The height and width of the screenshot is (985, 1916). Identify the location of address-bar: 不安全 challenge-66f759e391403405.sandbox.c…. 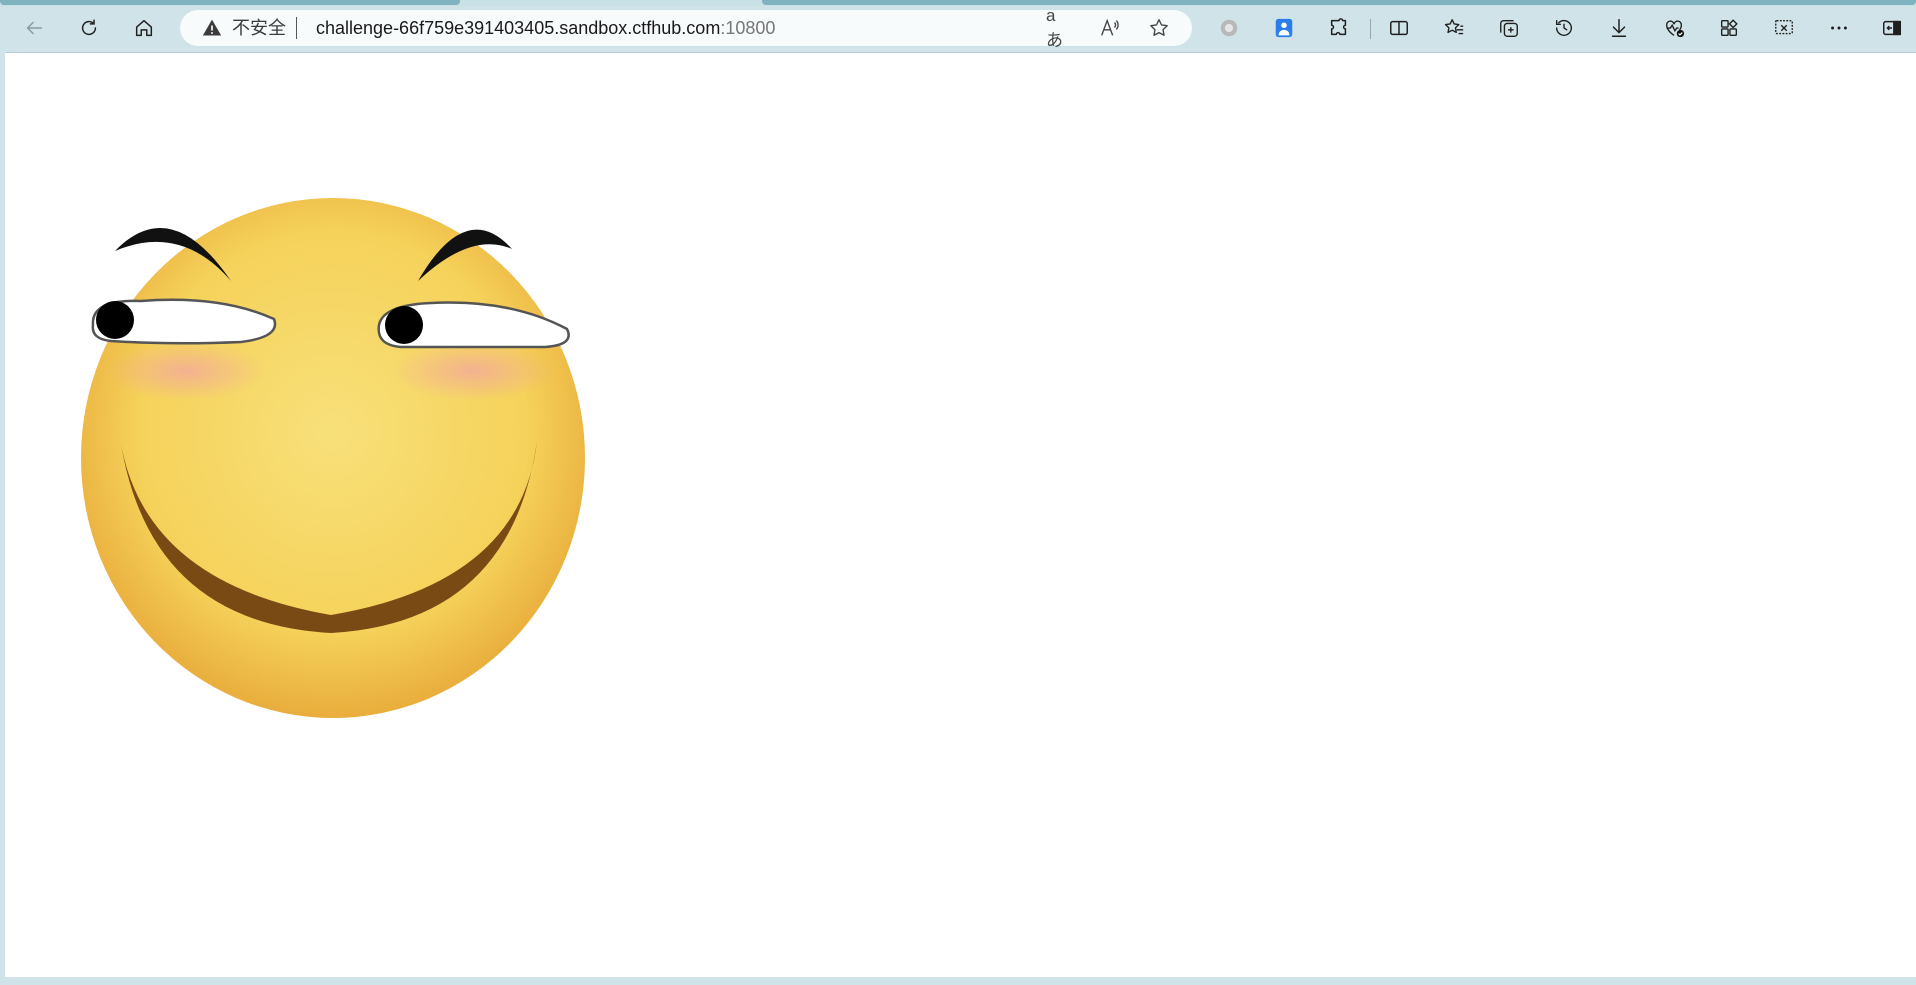
(686, 28).